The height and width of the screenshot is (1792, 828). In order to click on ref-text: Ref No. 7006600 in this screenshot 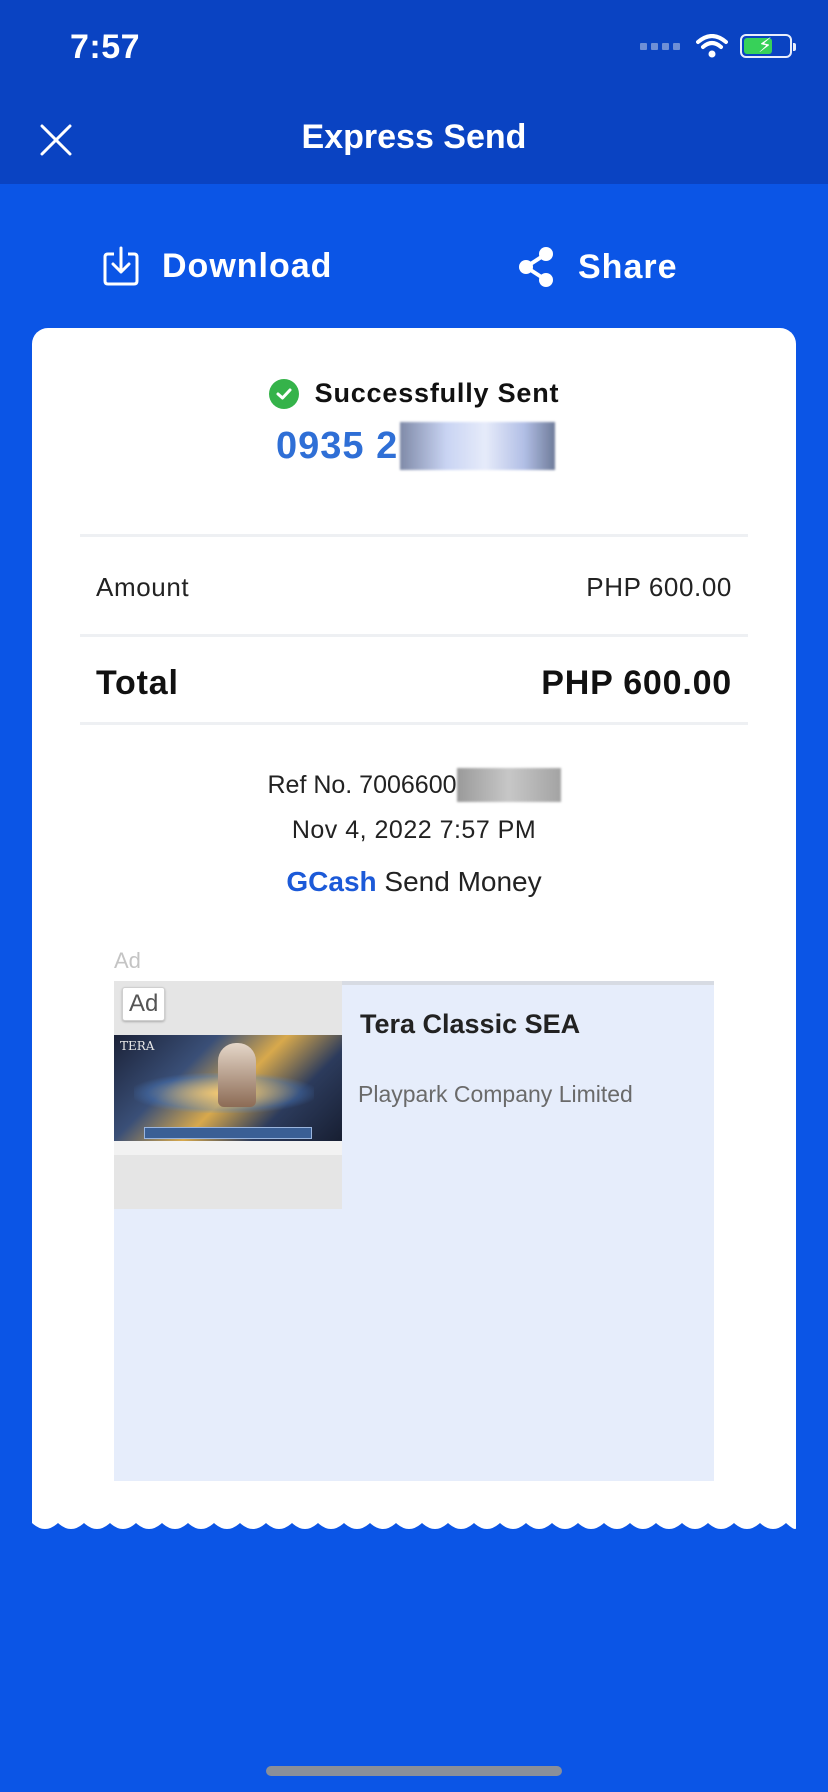, I will do `click(362, 784)`.